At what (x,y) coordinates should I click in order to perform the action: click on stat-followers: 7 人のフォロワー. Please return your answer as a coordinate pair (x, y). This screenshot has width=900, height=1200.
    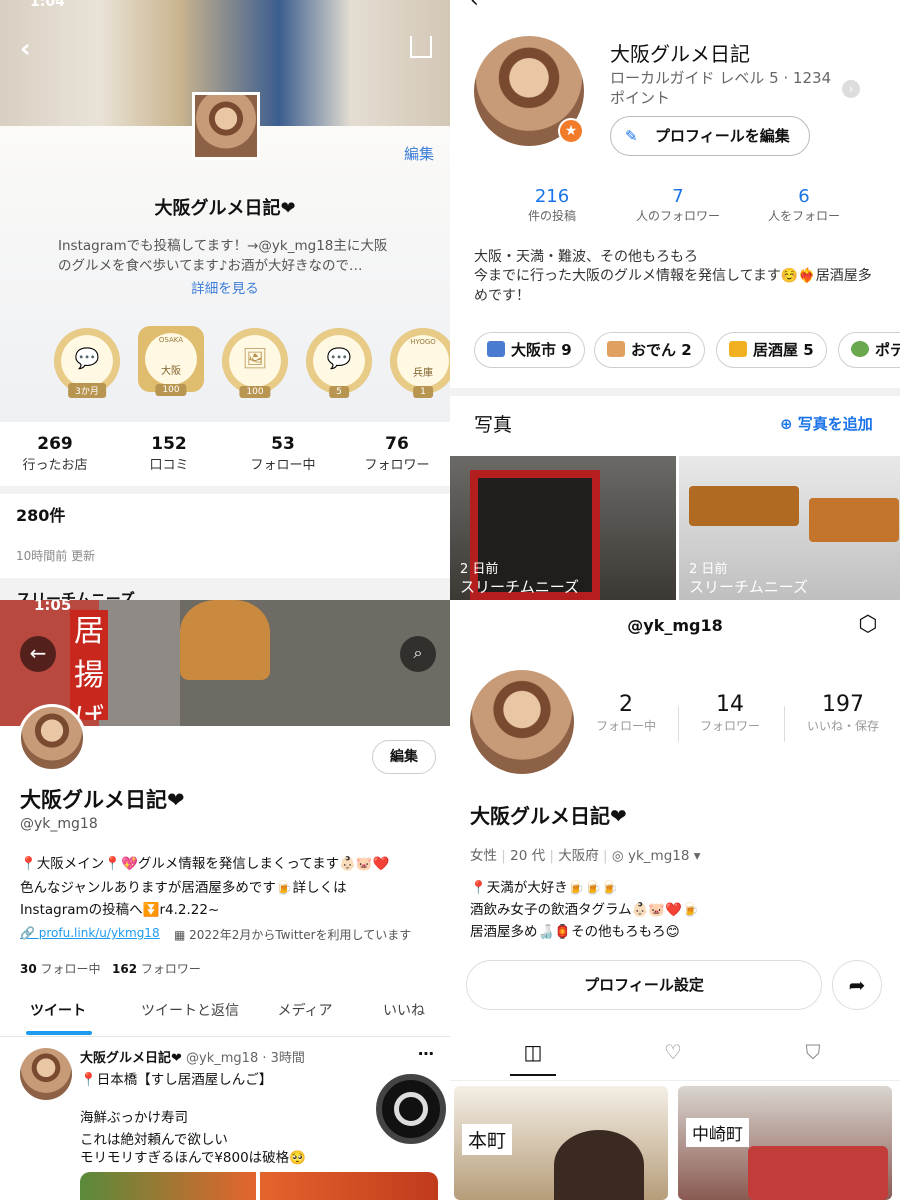
    Looking at the image, I should click on (678, 205).